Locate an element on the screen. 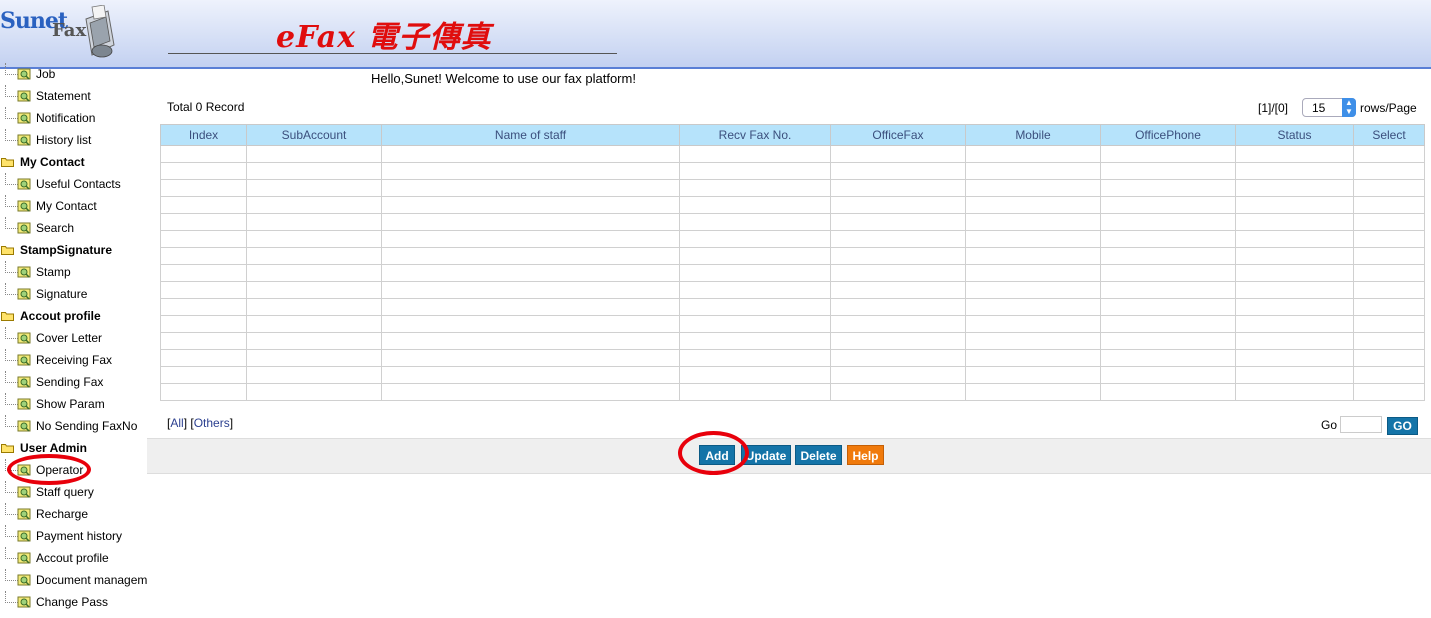 This screenshot has width=1431, height=618. fax-machine-icon is located at coordinates (100, 31).